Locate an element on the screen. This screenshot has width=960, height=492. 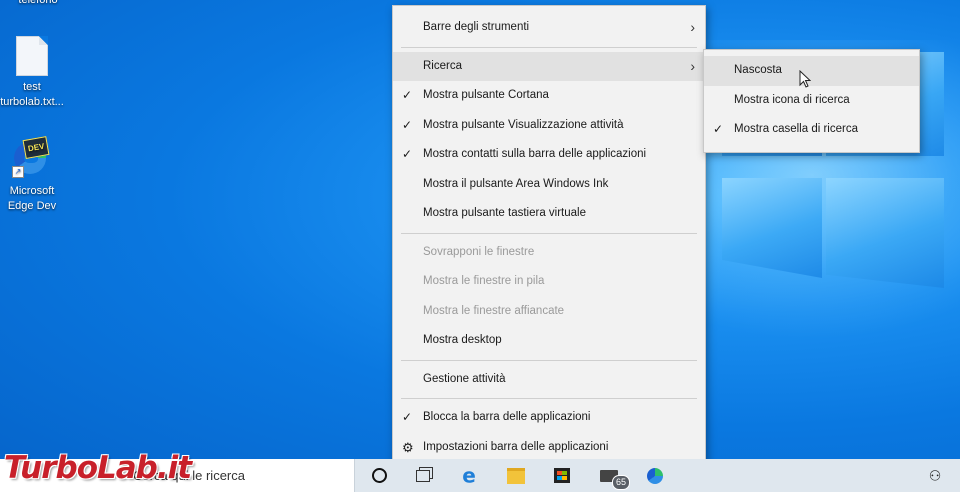
submenu-item-hidden: Nascosta is located at coordinates (811, 71).